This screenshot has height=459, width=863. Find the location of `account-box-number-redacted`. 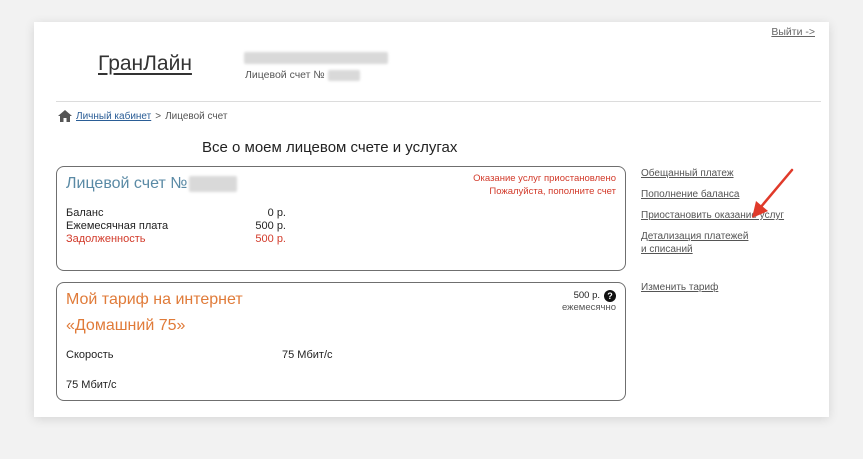

account-box-number-redacted is located at coordinates (213, 184).